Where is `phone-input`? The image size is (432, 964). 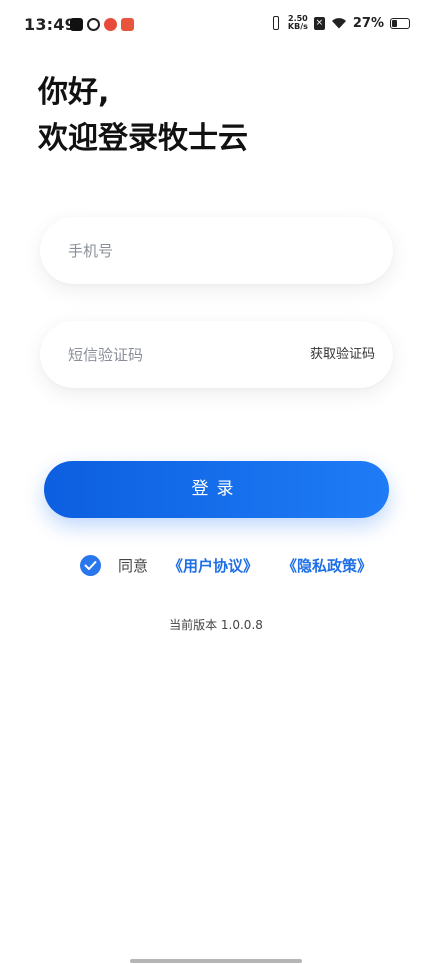 phone-input is located at coordinates (218, 250).